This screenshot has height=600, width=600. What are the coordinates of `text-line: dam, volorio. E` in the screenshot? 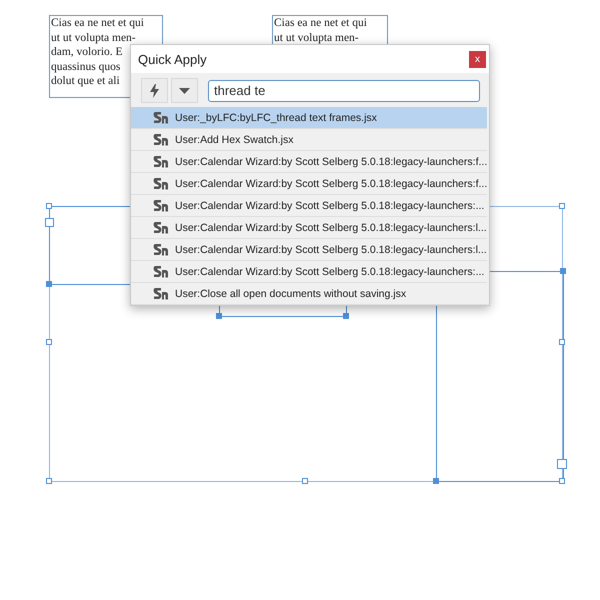 It's located at (87, 52).